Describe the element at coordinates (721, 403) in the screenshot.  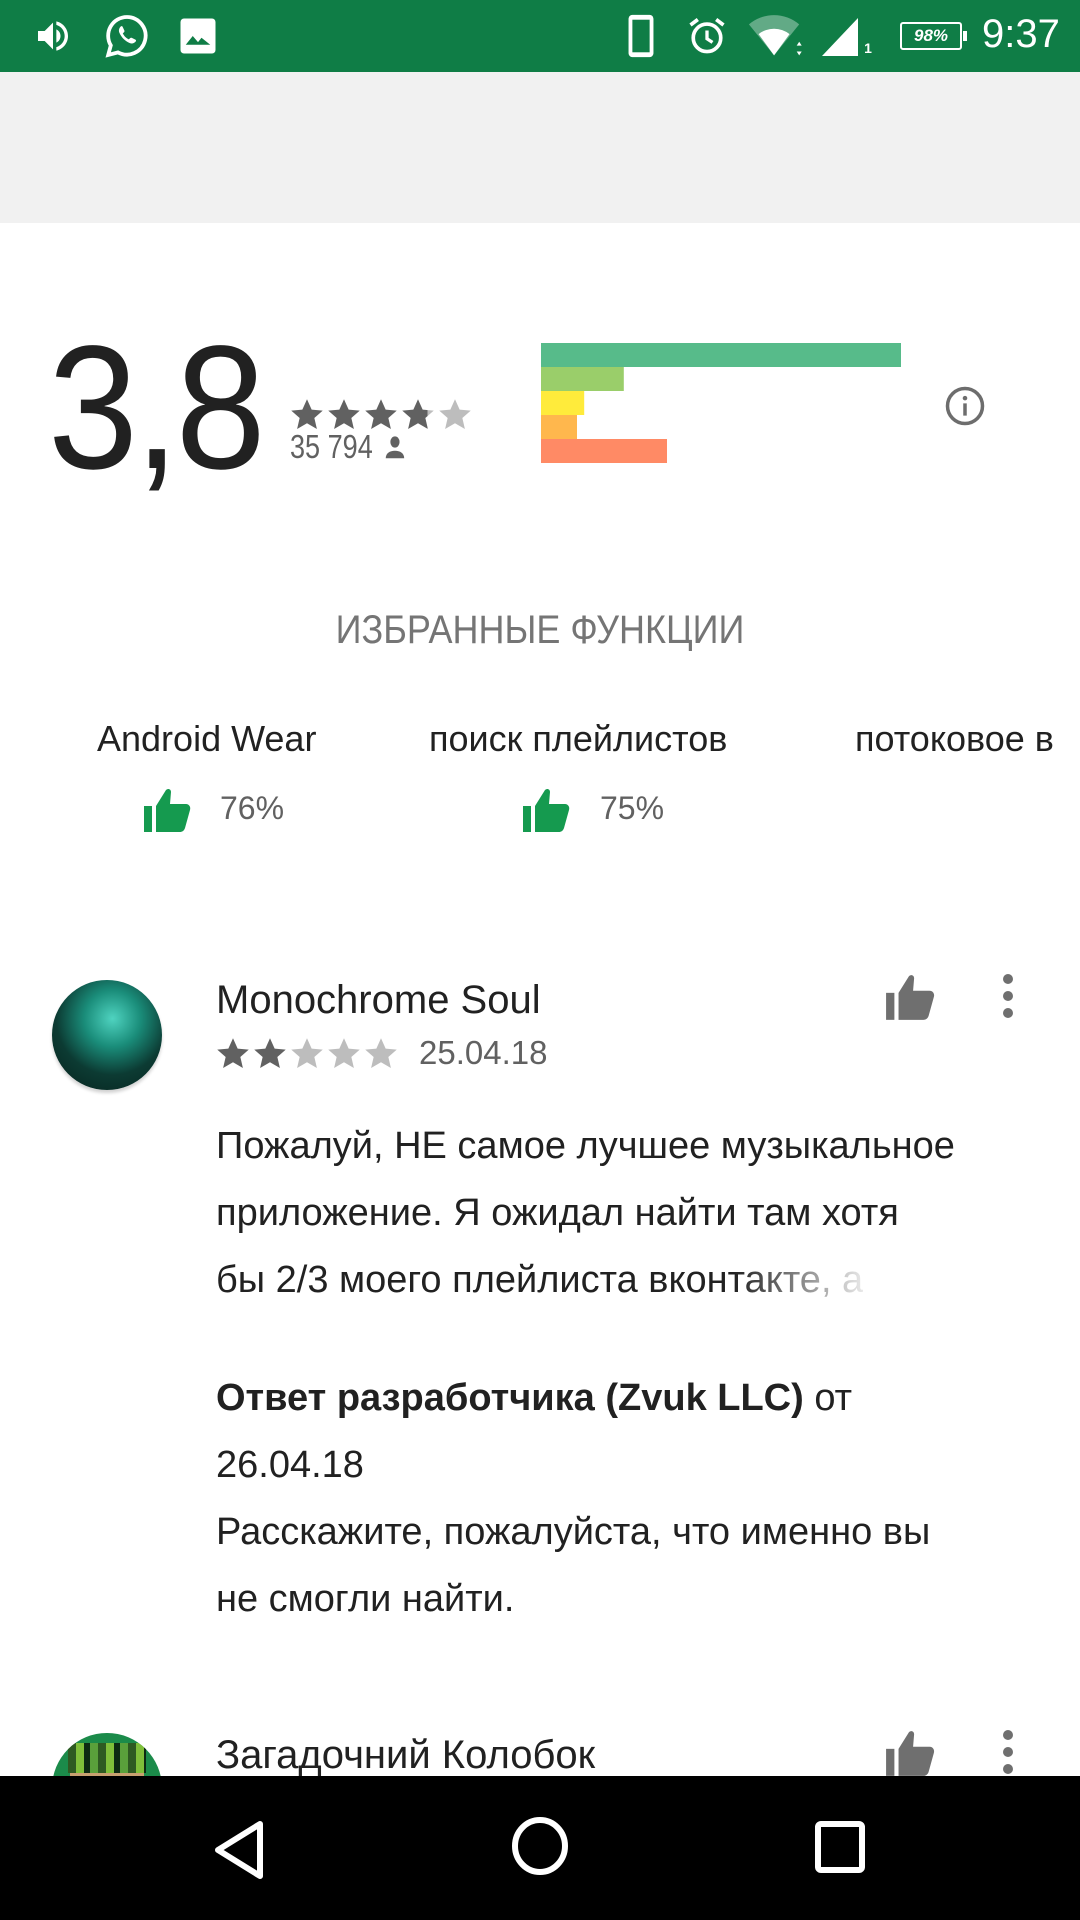
I see `rating-histogram` at that location.